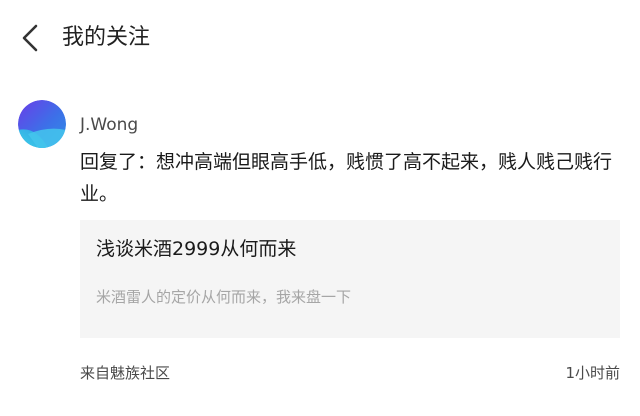  What do you see at coordinates (196, 249) in the screenshot?
I see `article-title: 浅谈米酒2999从何而来` at bounding box center [196, 249].